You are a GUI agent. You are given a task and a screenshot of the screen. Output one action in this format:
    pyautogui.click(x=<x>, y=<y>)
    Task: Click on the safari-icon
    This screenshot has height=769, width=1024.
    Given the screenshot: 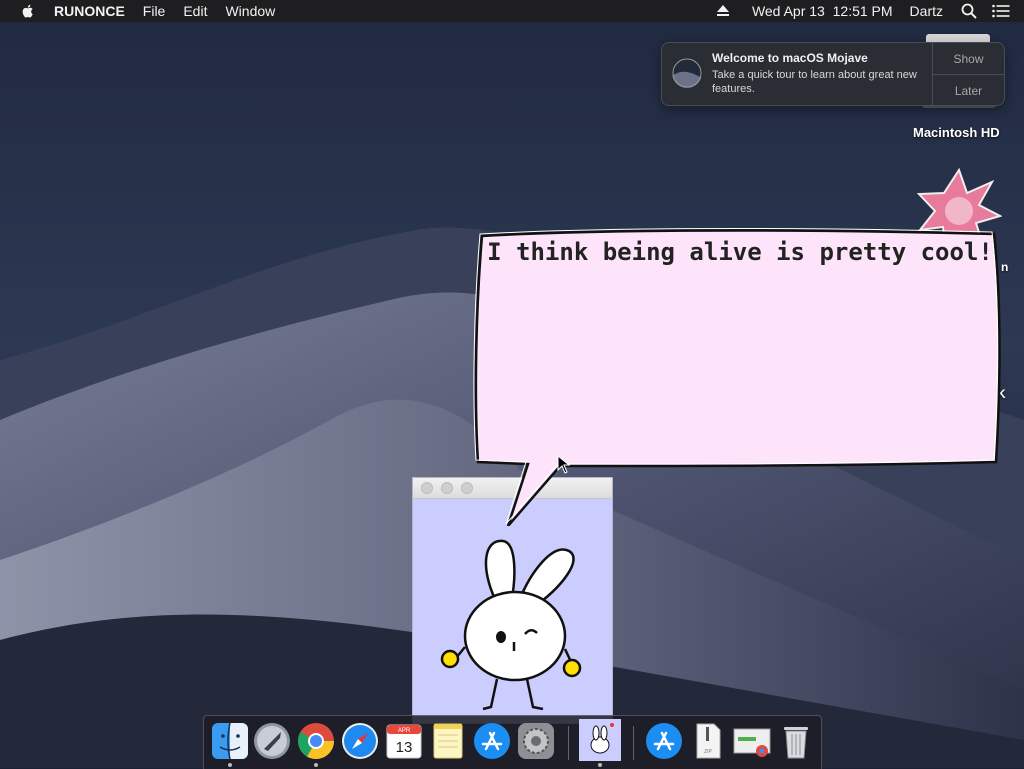 What is the action you would take?
    pyautogui.click(x=360, y=741)
    